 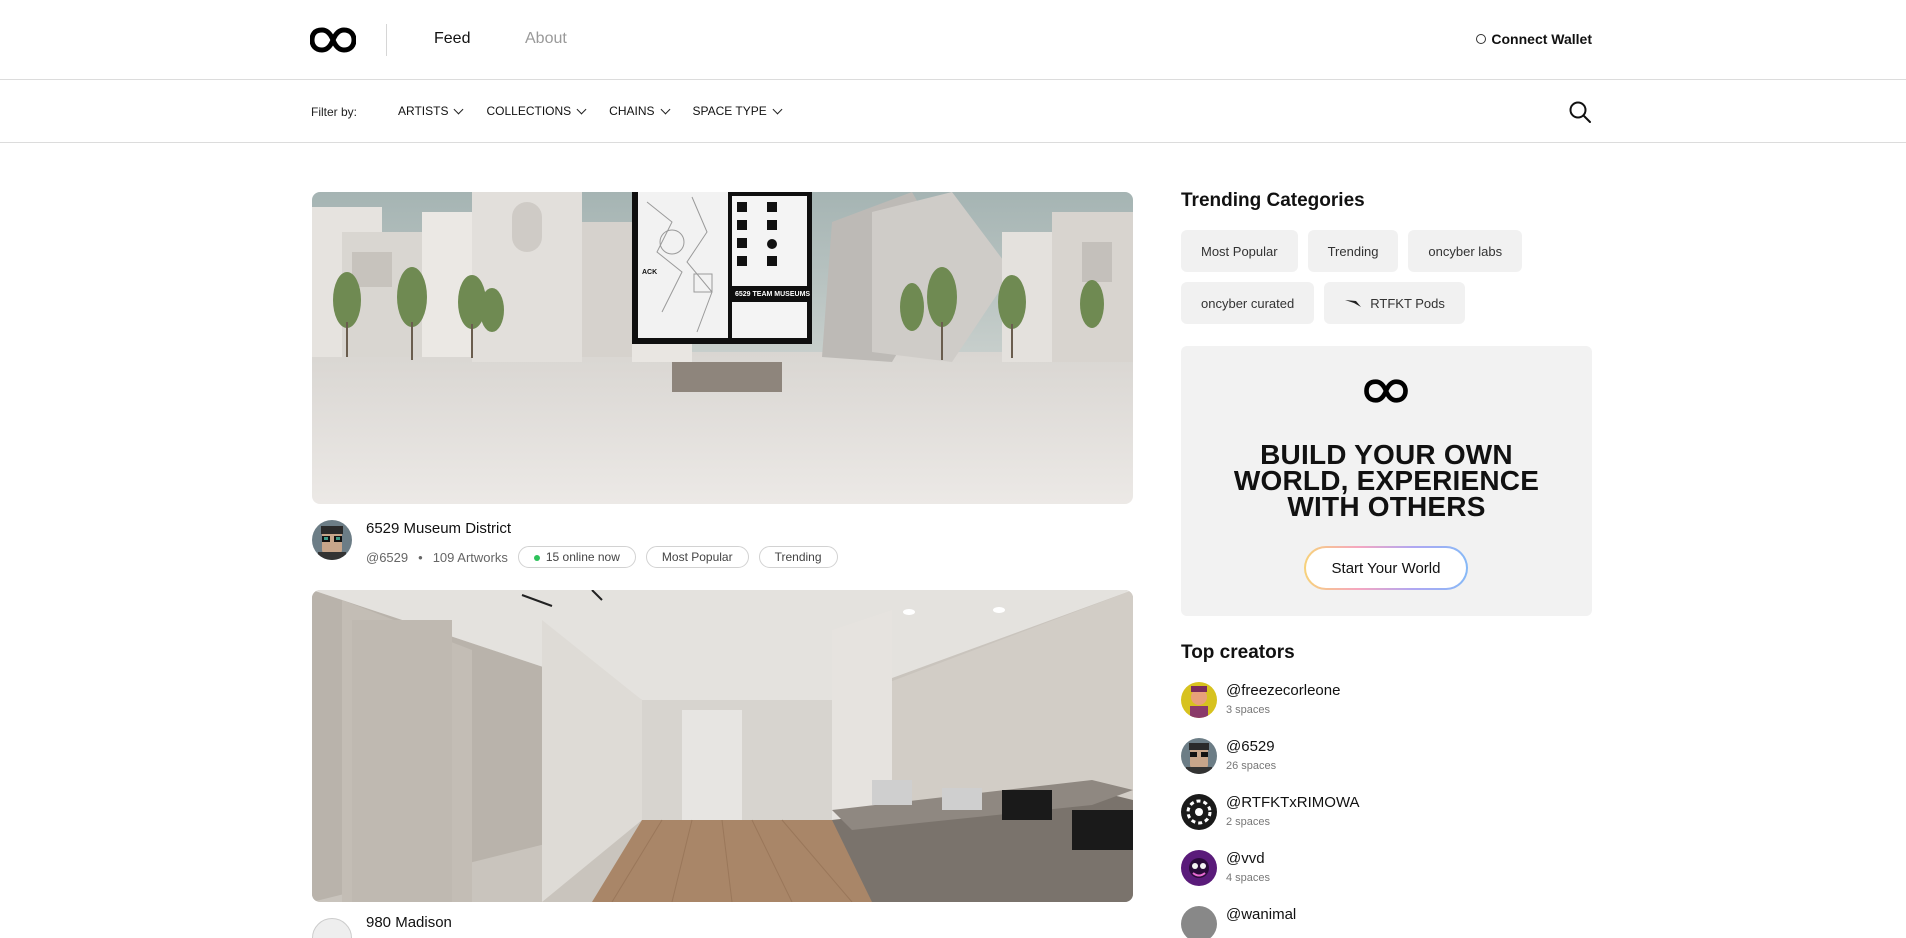 I want to click on filter-space-type-dropdown: SPACE TYPE, so click(x=737, y=111).